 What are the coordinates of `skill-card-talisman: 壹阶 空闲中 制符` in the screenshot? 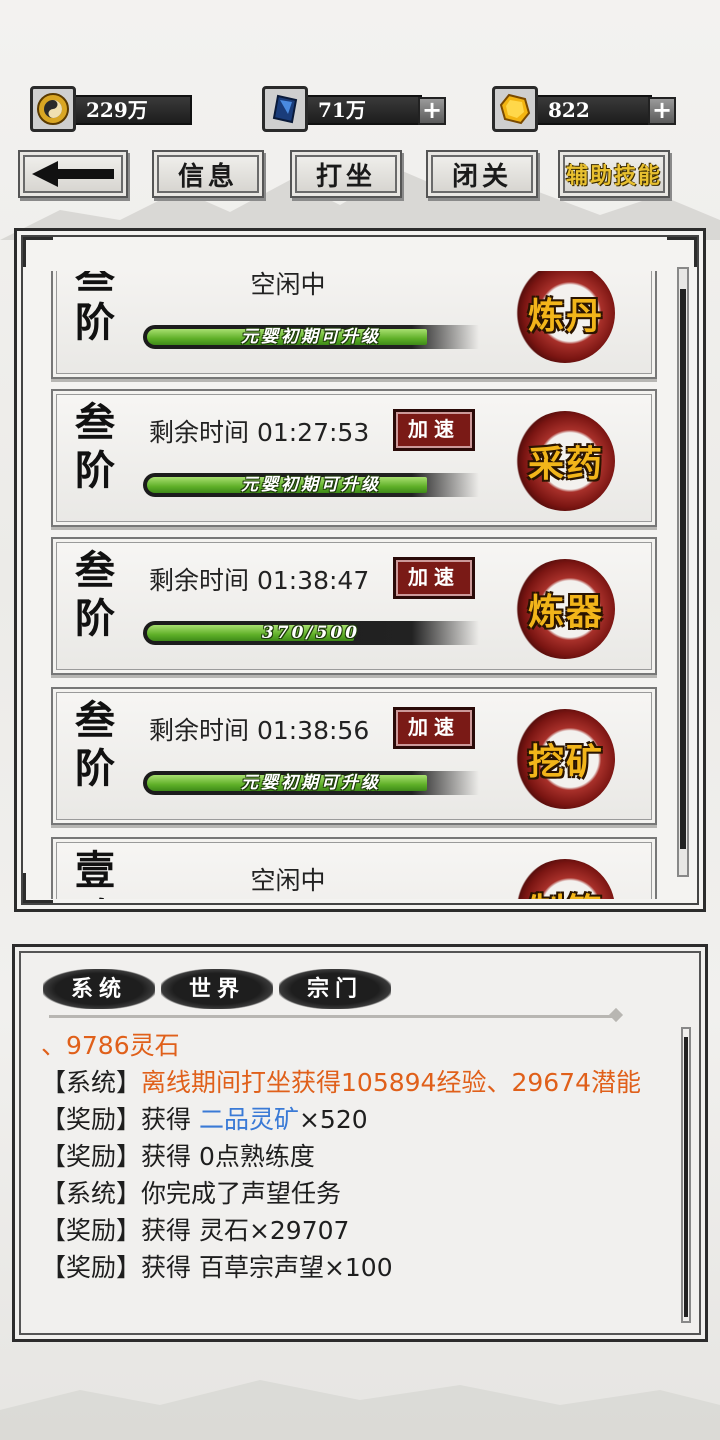 It's located at (354, 868).